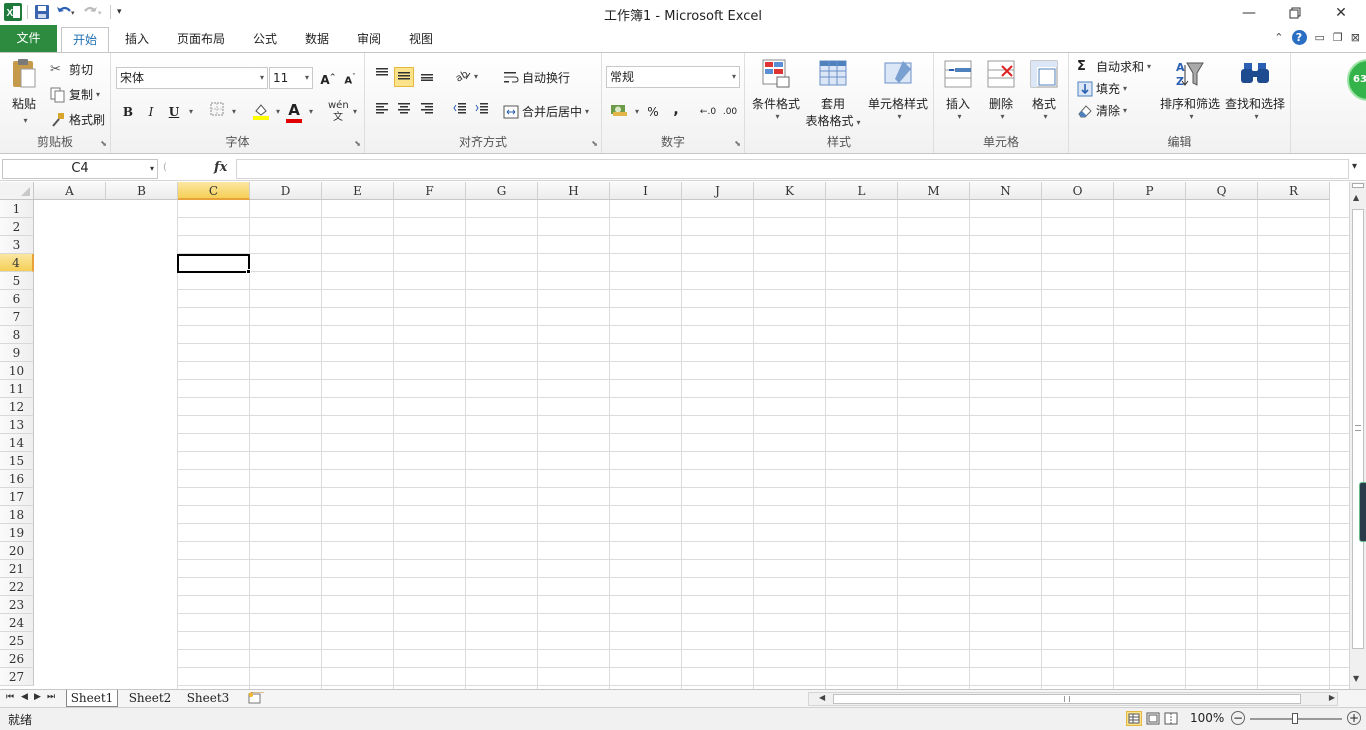  What do you see at coordinates (150, 698) in the screenshot?
I see `sheet-tab-2: Sheet2` at bounding box center [150, 698].